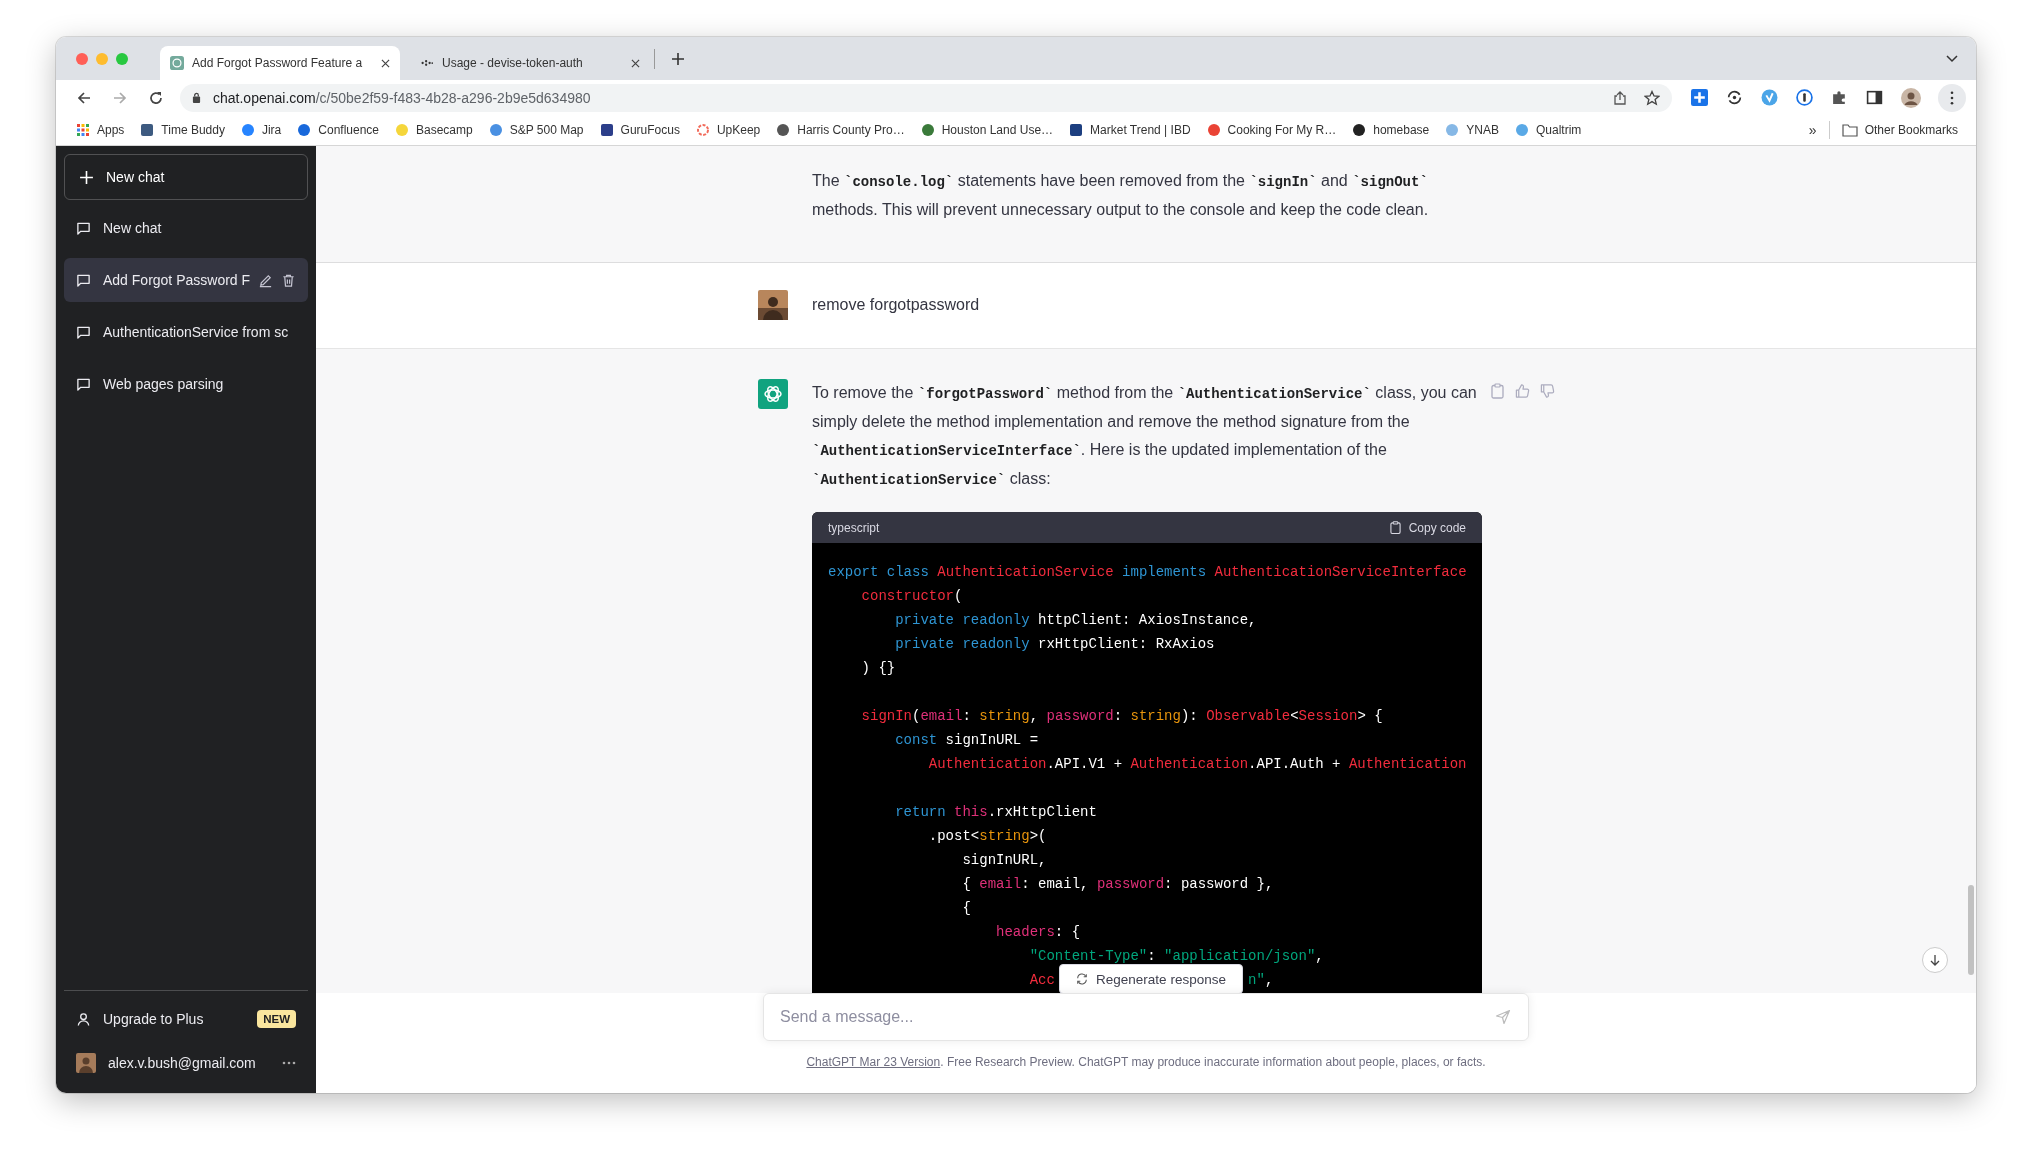  Describe the element at coordinates (896, 305) in the screenshot. I see `message-text: remove forgotpassword` at that location.